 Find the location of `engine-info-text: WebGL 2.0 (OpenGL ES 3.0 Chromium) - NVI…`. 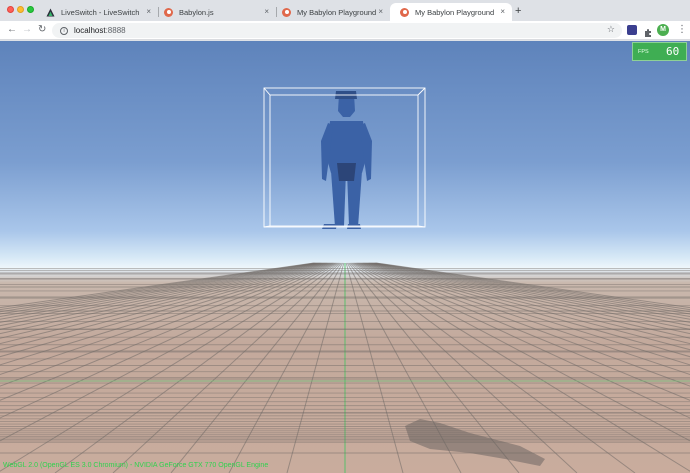

engine-info-text: WebGL 2.0 (OpenGL ES 3.0 Chromium) - NVI… is located at coordinates (136, 465).